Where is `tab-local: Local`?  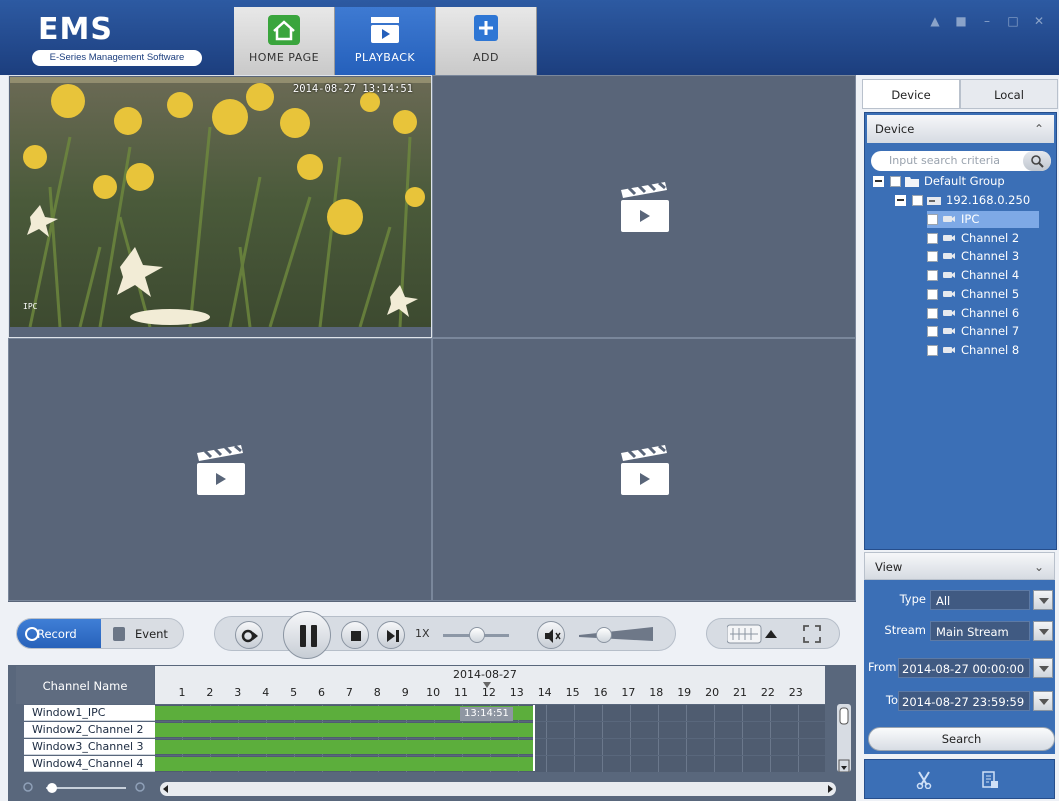 tab-local: Local is located at coordinates (1009, 94).